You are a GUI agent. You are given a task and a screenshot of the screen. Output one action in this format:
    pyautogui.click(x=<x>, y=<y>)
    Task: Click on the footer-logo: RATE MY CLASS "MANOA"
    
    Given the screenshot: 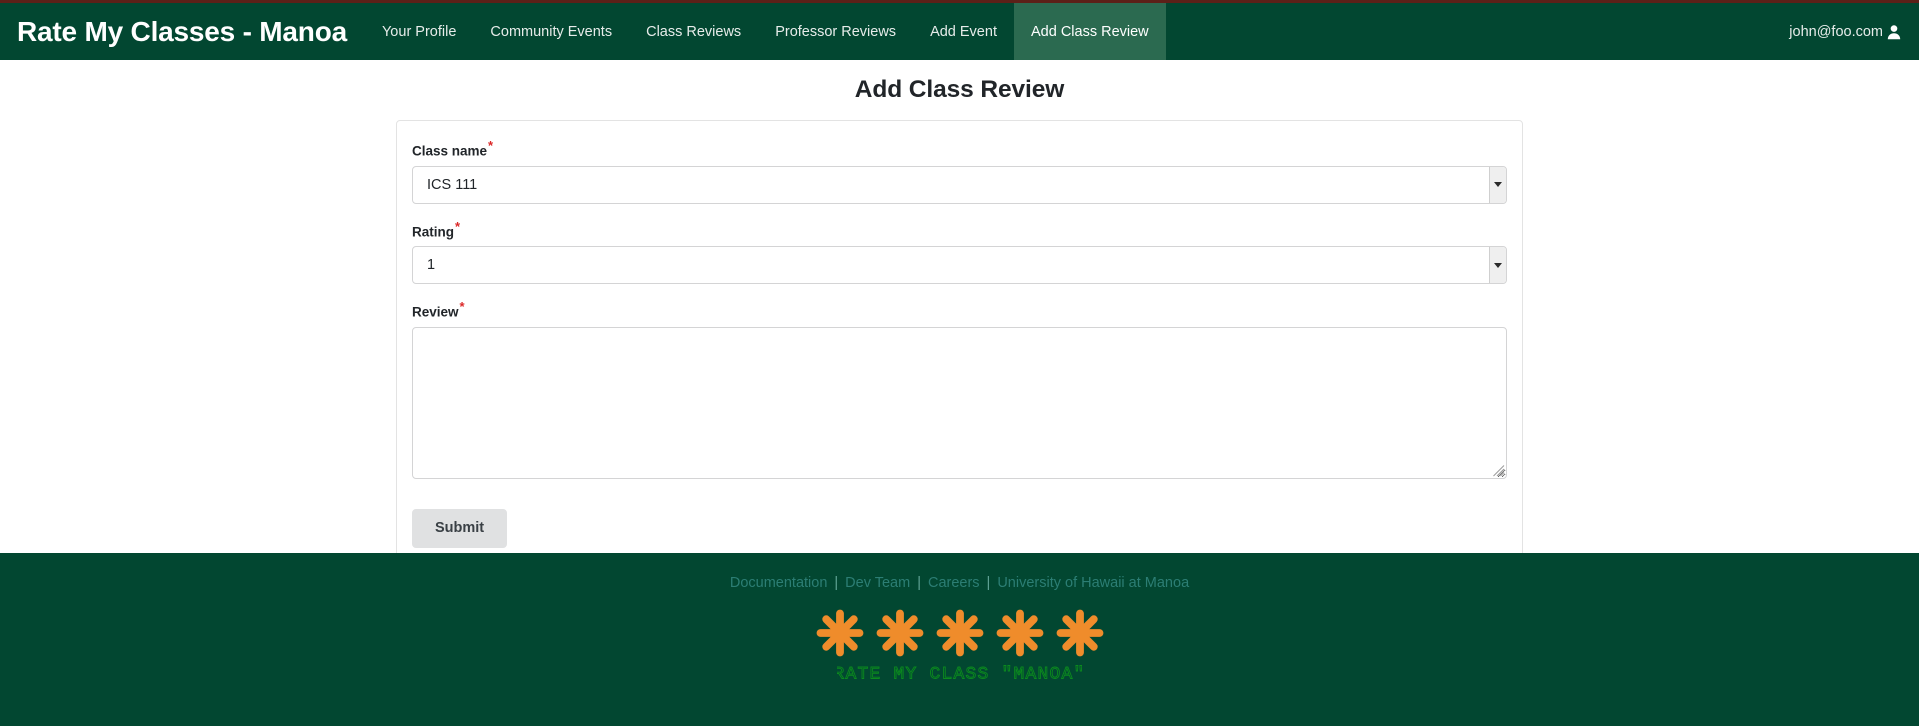 What is the action you would take?
    pyautogui.click(x=959, y=648)
    